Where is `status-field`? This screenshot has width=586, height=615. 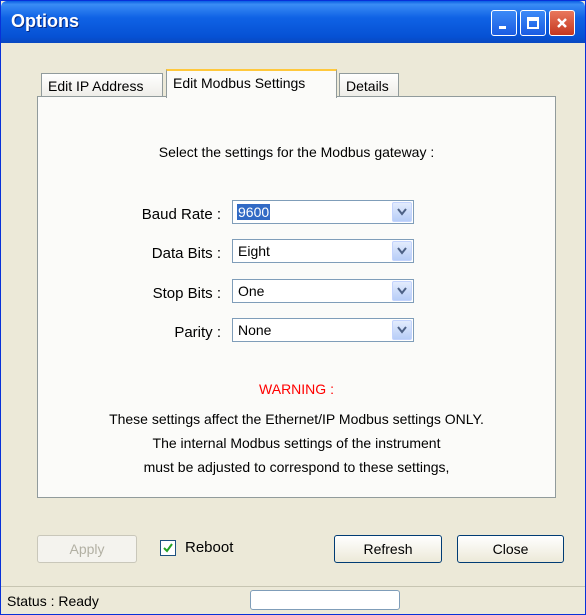 status-field is located at coordinates (325, 600).